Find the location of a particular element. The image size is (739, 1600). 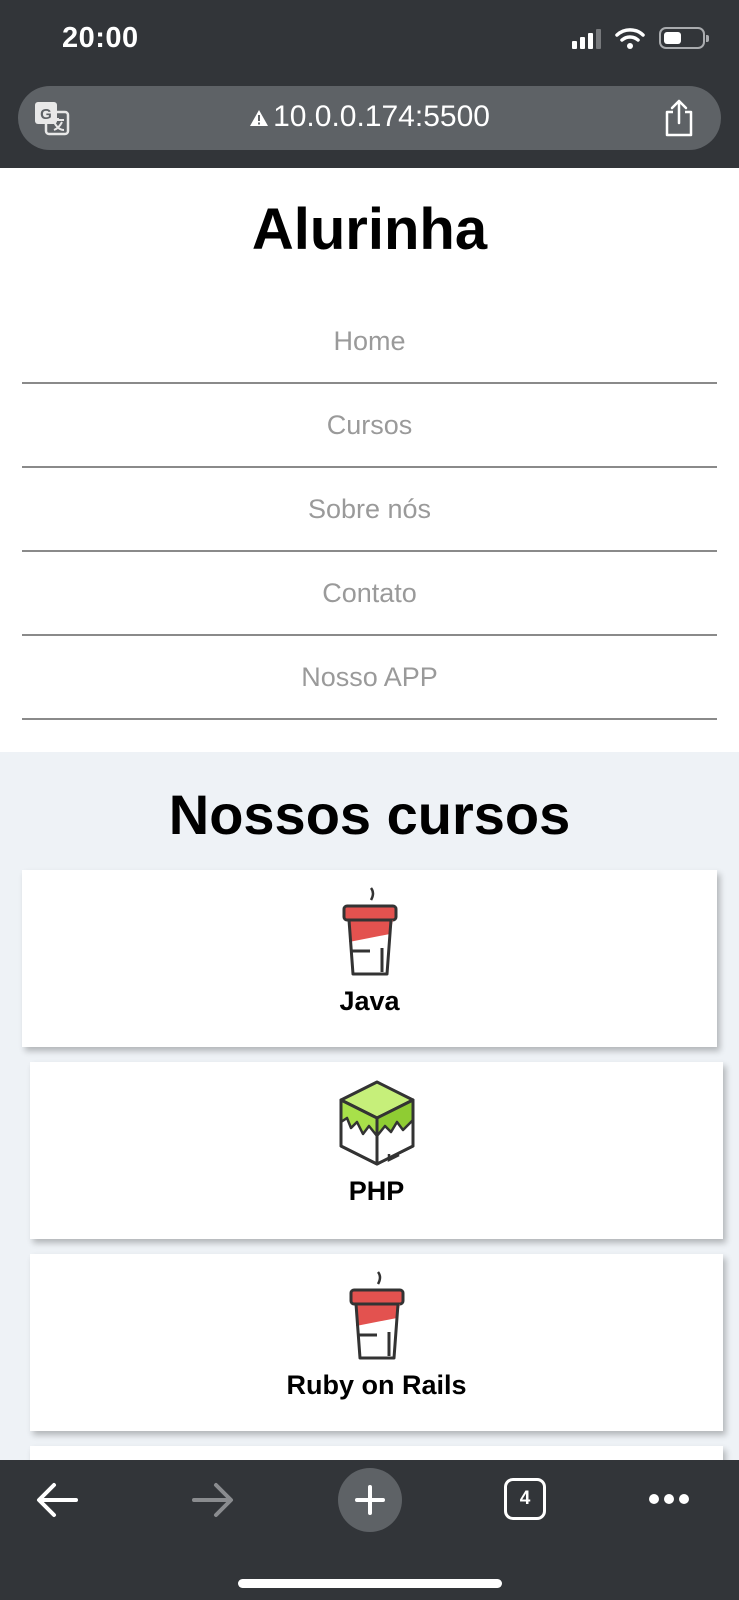

url-field: 10.0.0.174:5500 is located at coordinates (369, 117).